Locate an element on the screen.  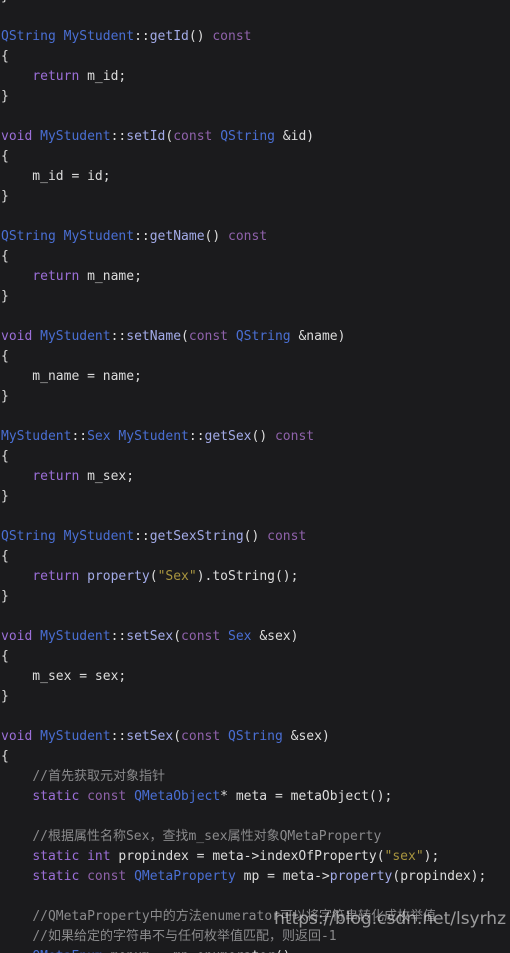
code-line: //根据属性名称Sex，查找m_sex属性对象QMetaProperty is located at coordinates (255, 837).